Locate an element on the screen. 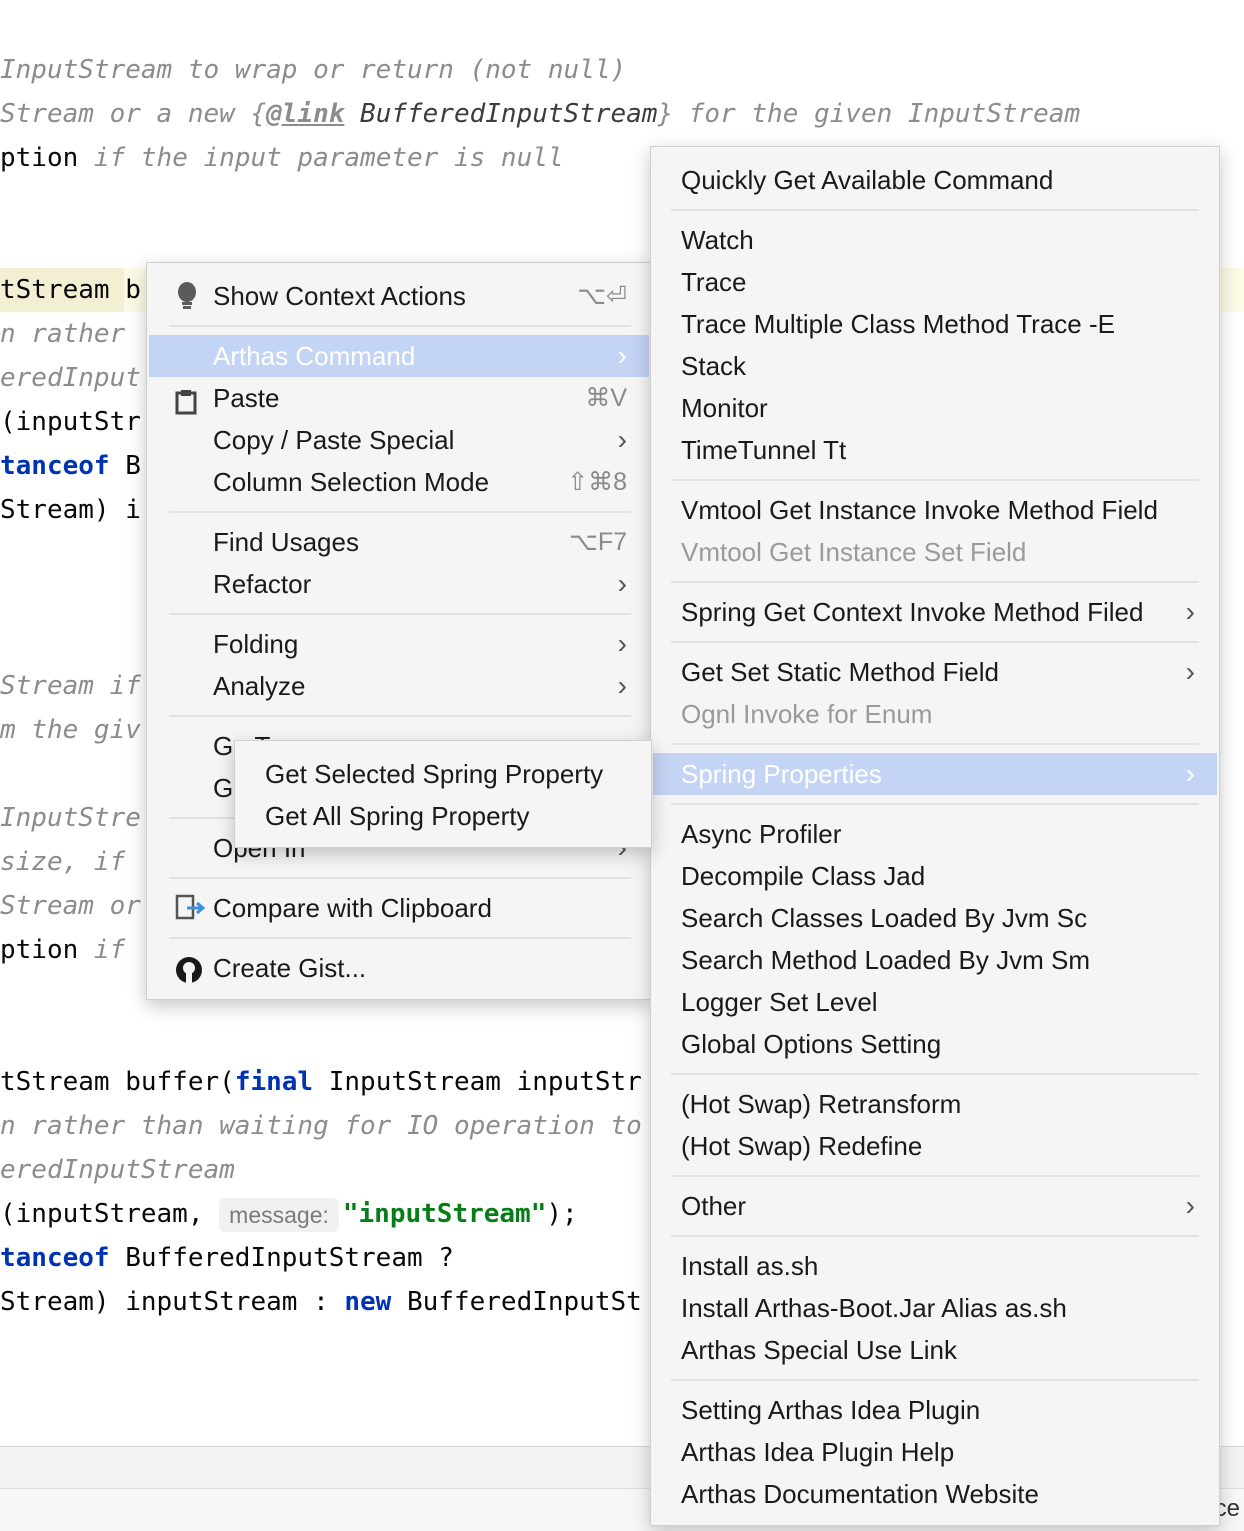 The image size is (1244, 1531). menu-item-label: TimeTunnel Tt is located at coordinates (764, 450).